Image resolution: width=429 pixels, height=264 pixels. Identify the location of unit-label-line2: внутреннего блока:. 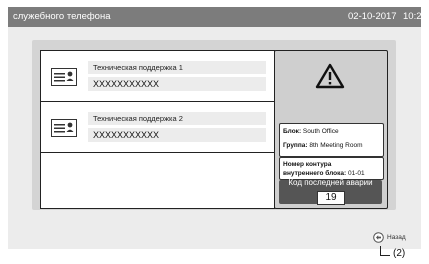
(315, 173).